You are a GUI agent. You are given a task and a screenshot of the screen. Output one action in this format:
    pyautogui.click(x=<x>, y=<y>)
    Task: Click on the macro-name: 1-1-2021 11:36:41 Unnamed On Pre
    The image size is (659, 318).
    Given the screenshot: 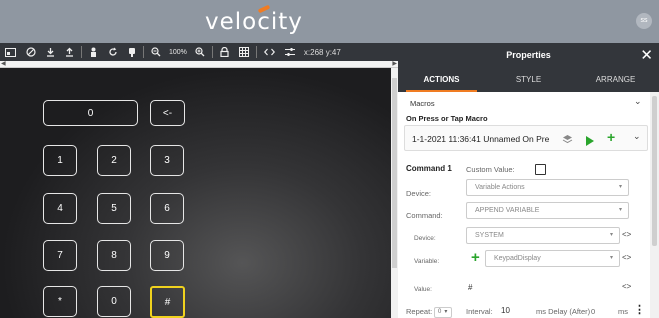 What is the action you would take?
    pyautogui.click(x=481, y=139)
    